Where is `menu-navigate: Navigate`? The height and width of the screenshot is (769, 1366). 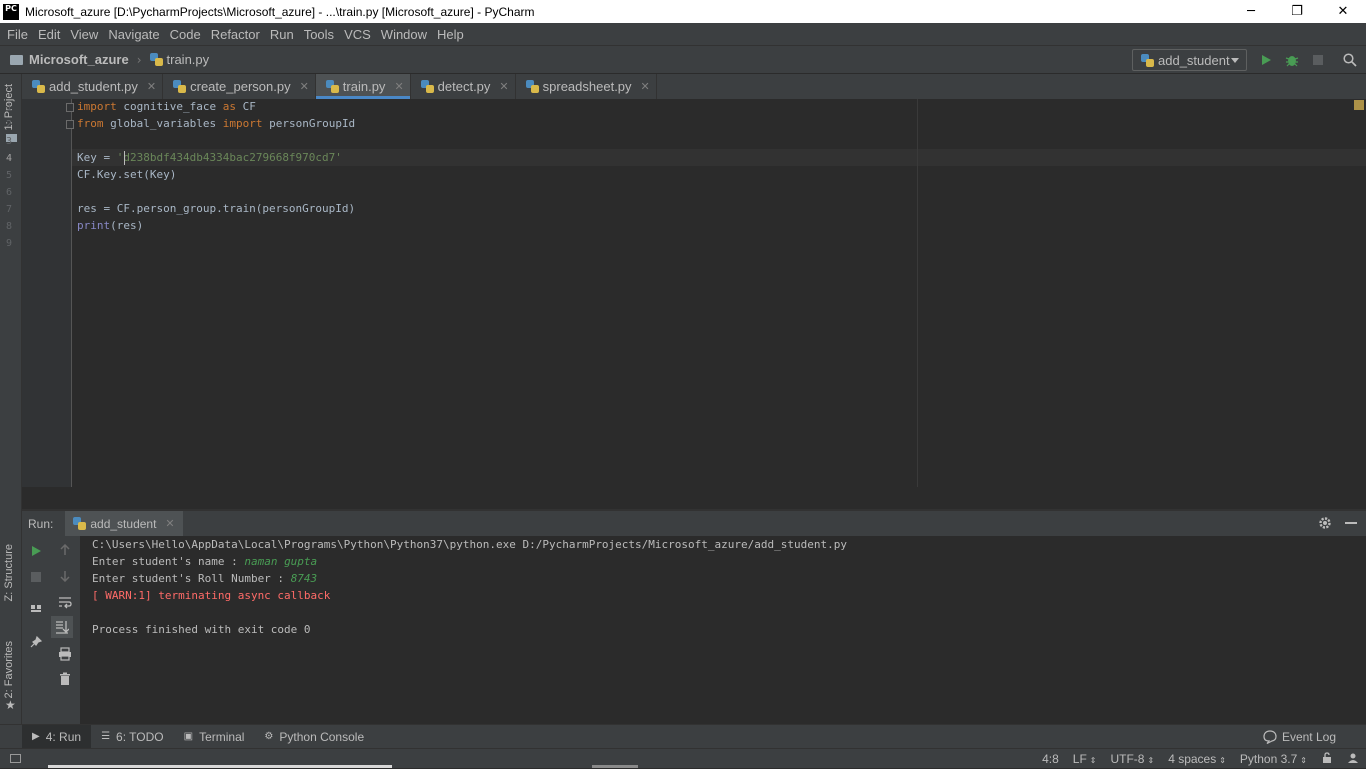
menu-navigate: Navigate is located at coordinates (133, 34).